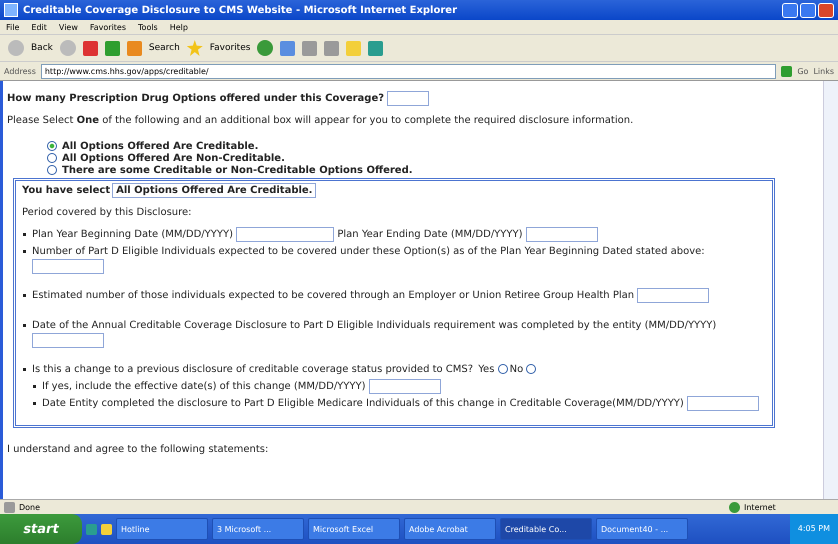 Image resolution: width=838 pixels, height=544 pixels. What do you see at coordinates (179, 27) in the screenshot?
I see `menu-item: Help` at bounding box center [179, 27].